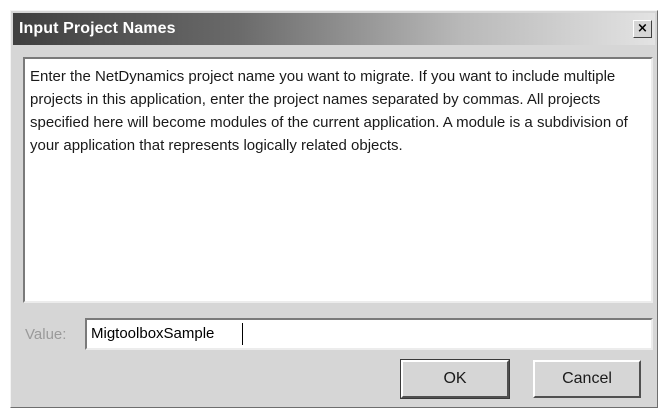 Image resolution: width=659 pixels, height=410 pixels. I want to click on value-input-text: MigtoolboxSample, so click(153, 333).